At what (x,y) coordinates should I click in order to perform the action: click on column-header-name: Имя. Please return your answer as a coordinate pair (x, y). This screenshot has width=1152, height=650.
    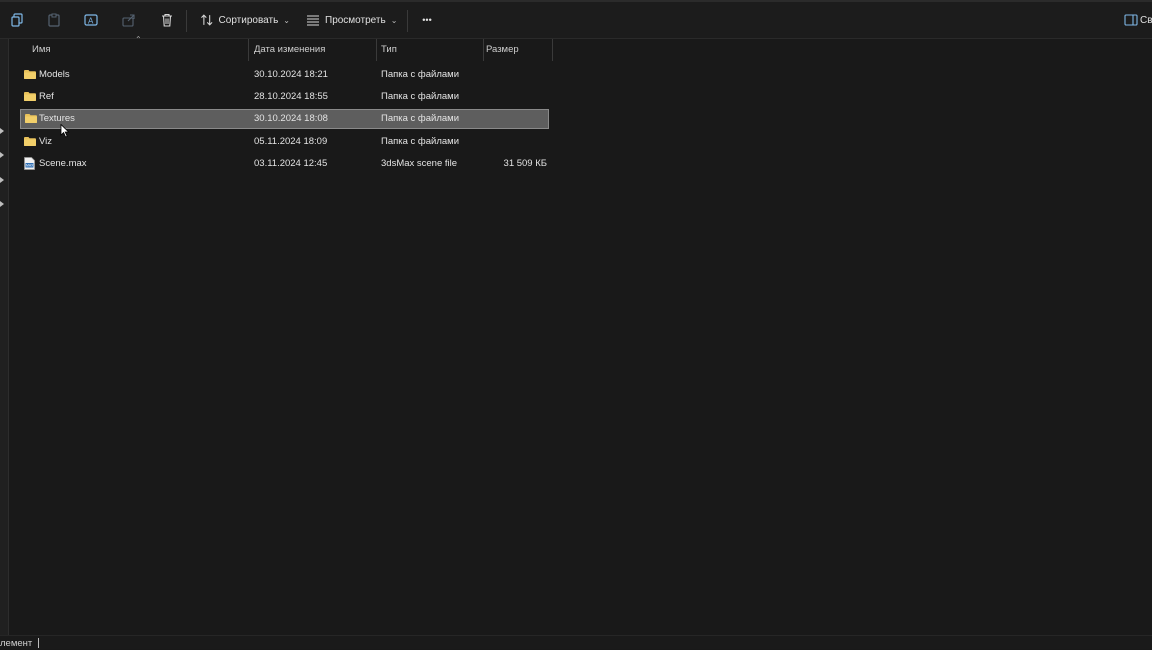
    Looking at the image, I should click on (139, 50).